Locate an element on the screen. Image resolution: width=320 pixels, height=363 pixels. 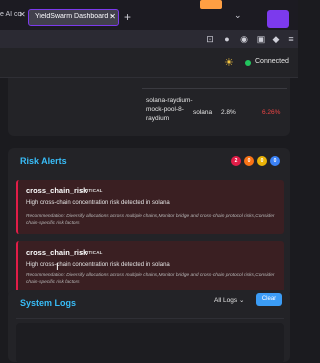
sun-icon: ☀ is located at coordinates (229, 62).